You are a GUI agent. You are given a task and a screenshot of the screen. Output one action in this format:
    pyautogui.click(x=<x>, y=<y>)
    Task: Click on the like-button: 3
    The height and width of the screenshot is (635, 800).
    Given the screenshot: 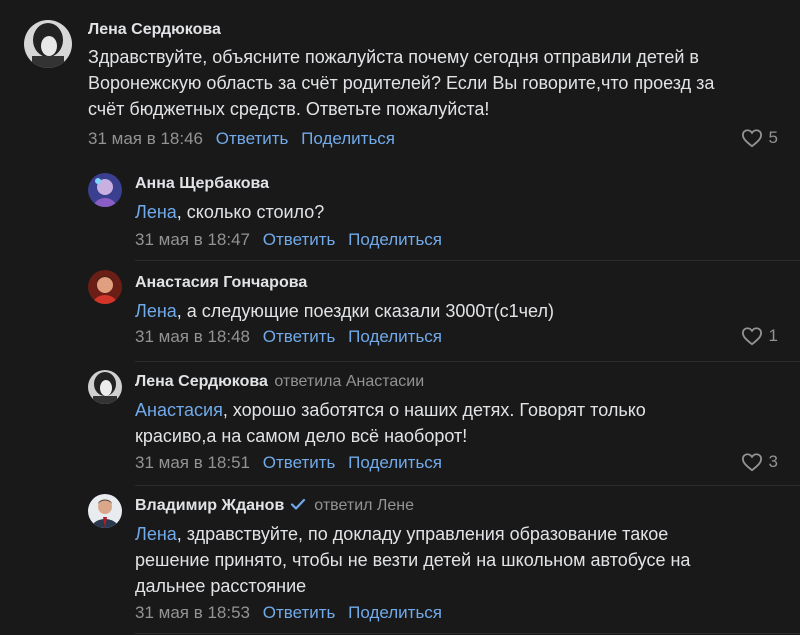 What is the action you would take?
    pyautogui.click(x=759, y=462)
    